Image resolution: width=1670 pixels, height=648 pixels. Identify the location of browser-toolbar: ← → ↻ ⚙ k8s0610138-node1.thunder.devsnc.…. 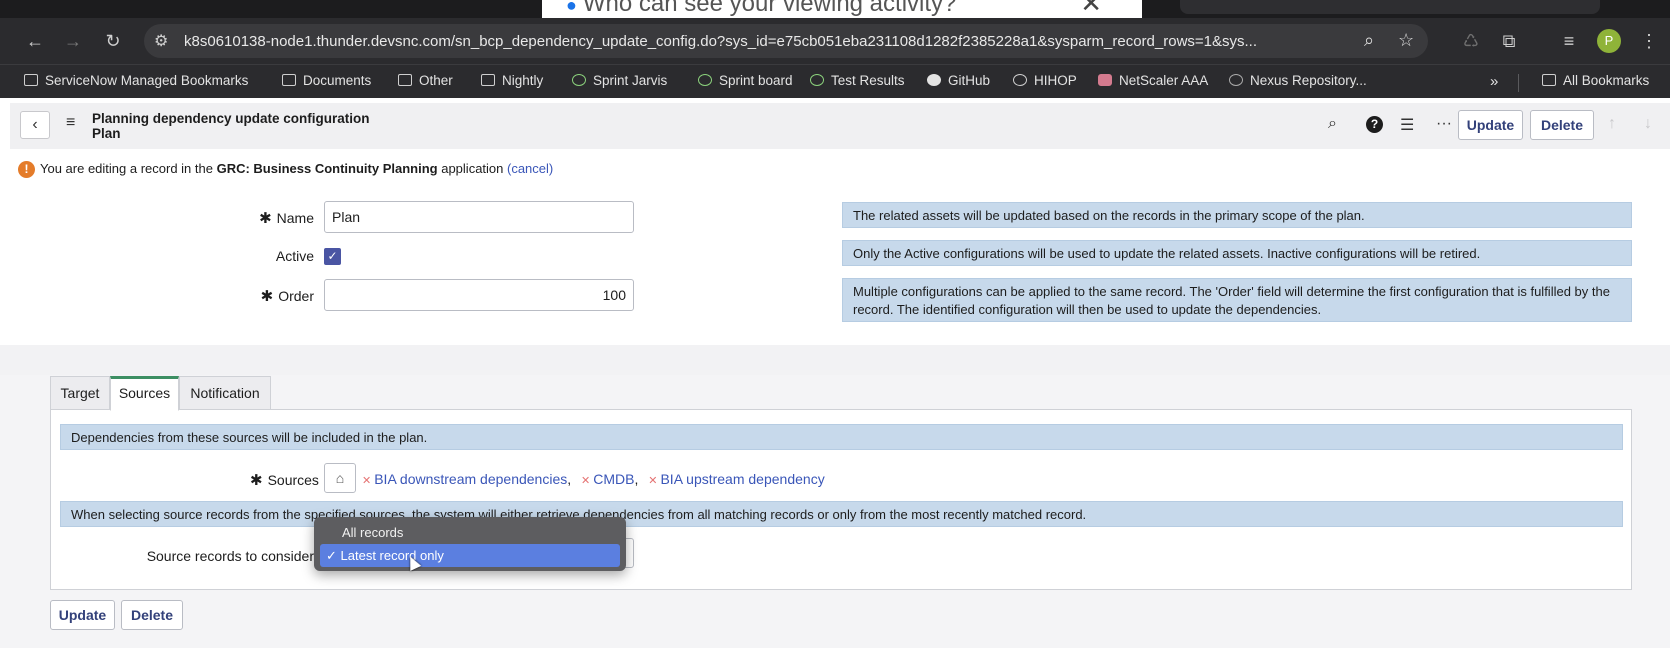
(835, 41).